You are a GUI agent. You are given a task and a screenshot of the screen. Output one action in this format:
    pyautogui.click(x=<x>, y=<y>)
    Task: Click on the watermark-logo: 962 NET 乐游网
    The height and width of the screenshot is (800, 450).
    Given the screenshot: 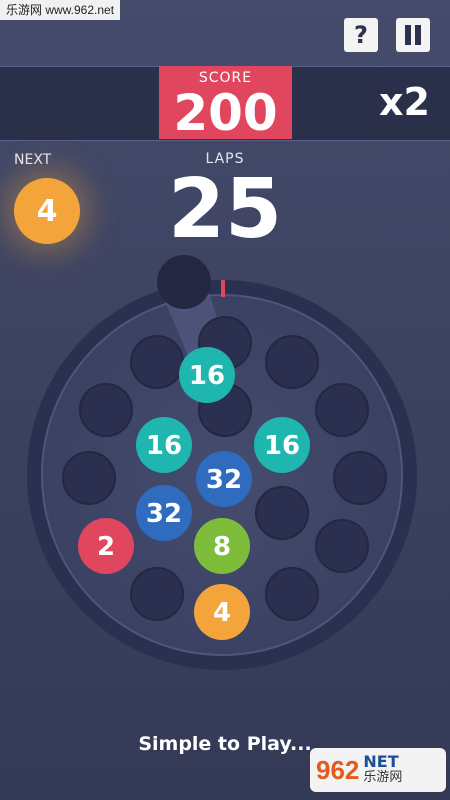 What is the action you would take?
    pyautogui.click(x=378, y=770)
    